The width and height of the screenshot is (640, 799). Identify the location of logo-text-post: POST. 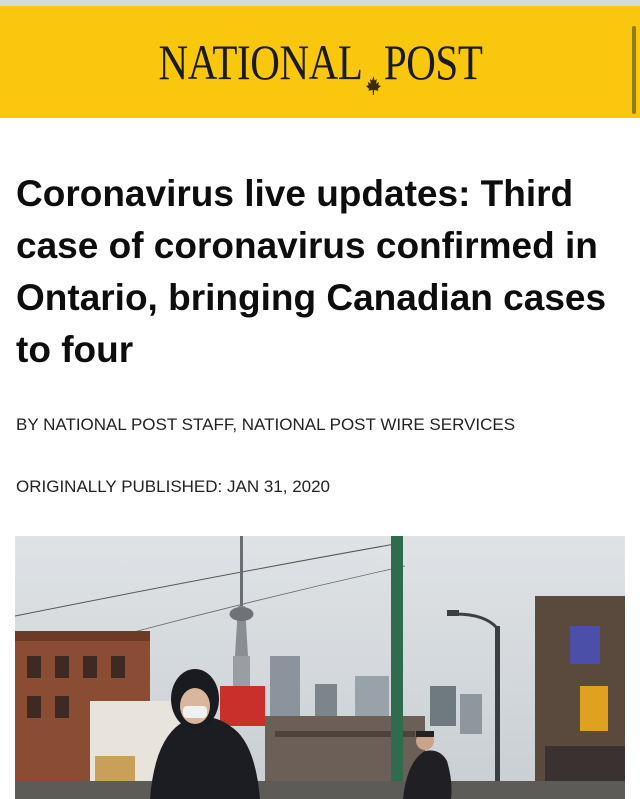
(432, 62).